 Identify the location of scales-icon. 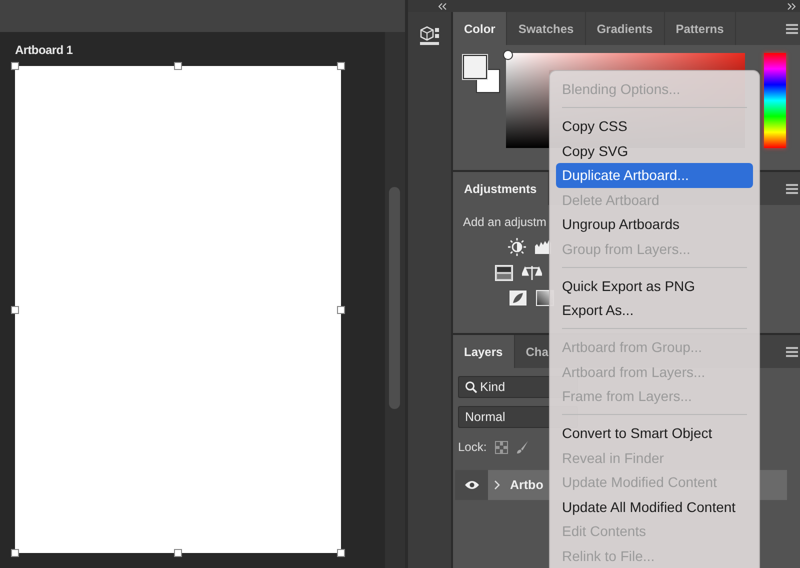
(532, 273).